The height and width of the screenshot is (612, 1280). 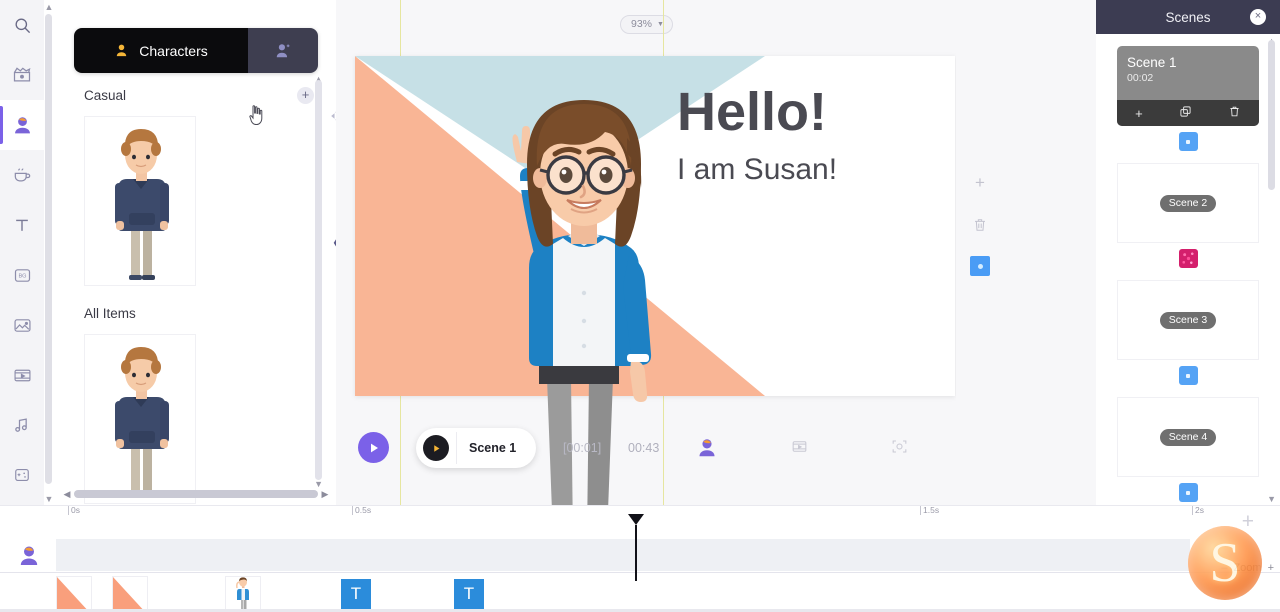 I want to click on ruler-tick: 0.5s, so click(x=362, y=510).